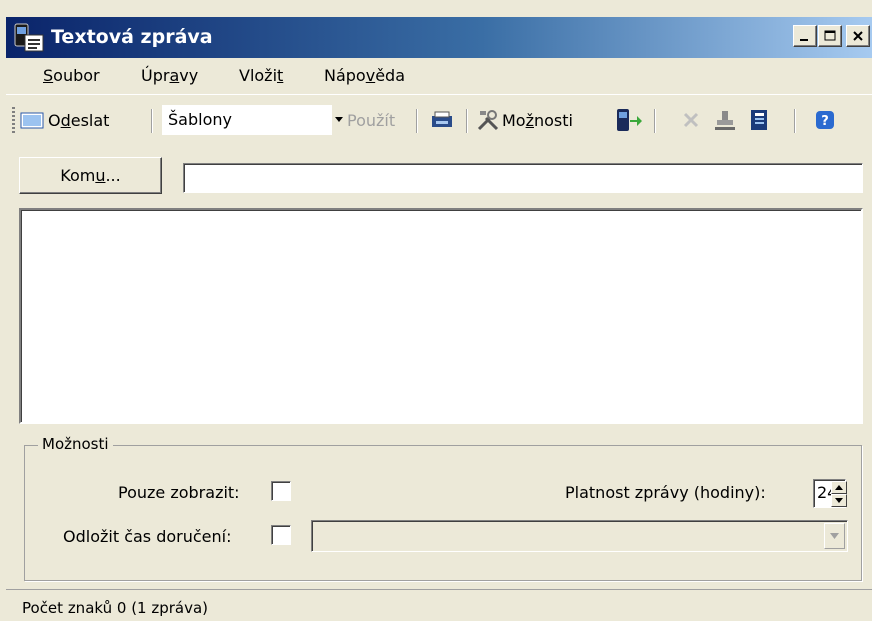 The width and height of the screenshot is (872, 621). I want to click on spin-up-button, so click(839, 487).